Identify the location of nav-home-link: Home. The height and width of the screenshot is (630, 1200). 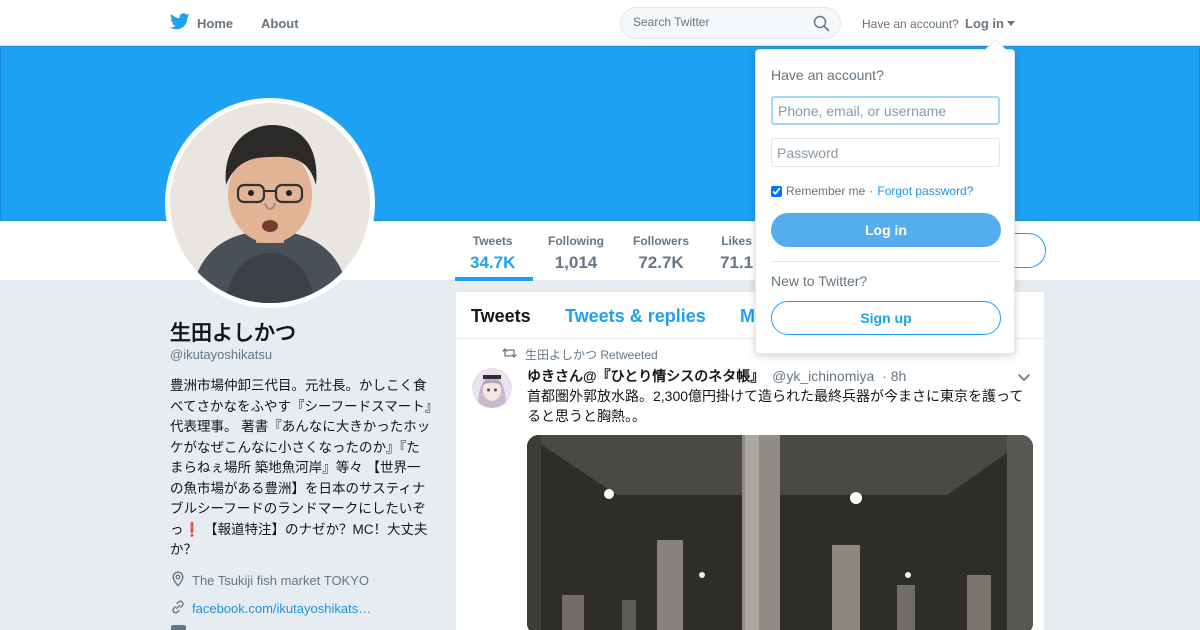
(201, 23).